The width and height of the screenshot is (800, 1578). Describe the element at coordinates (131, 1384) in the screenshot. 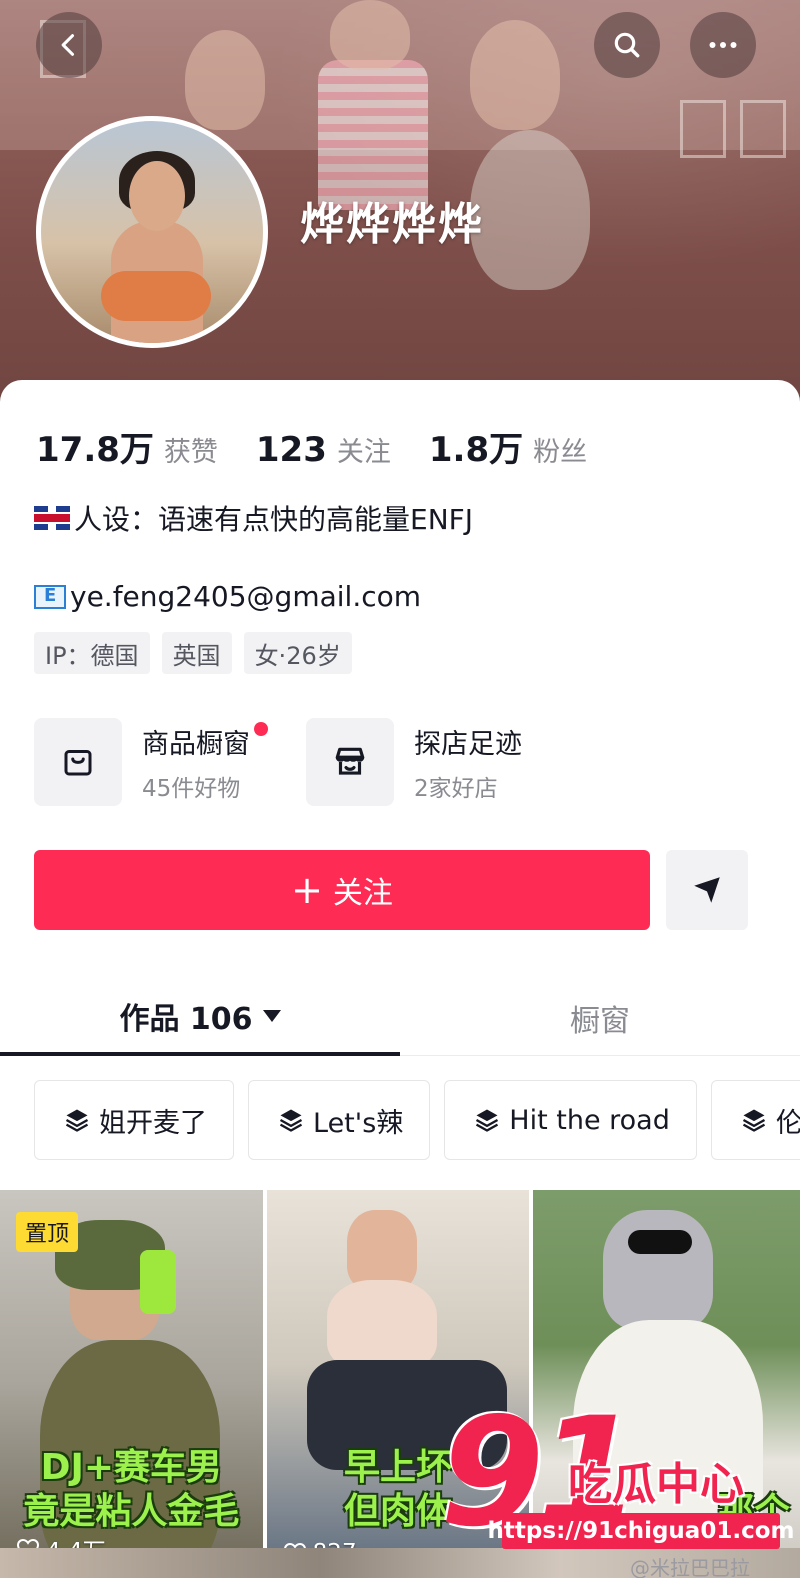

I see `video-thumbnail: 置顶 DJ+赛车男 竟是粘人金毛 4.4万` at that location.